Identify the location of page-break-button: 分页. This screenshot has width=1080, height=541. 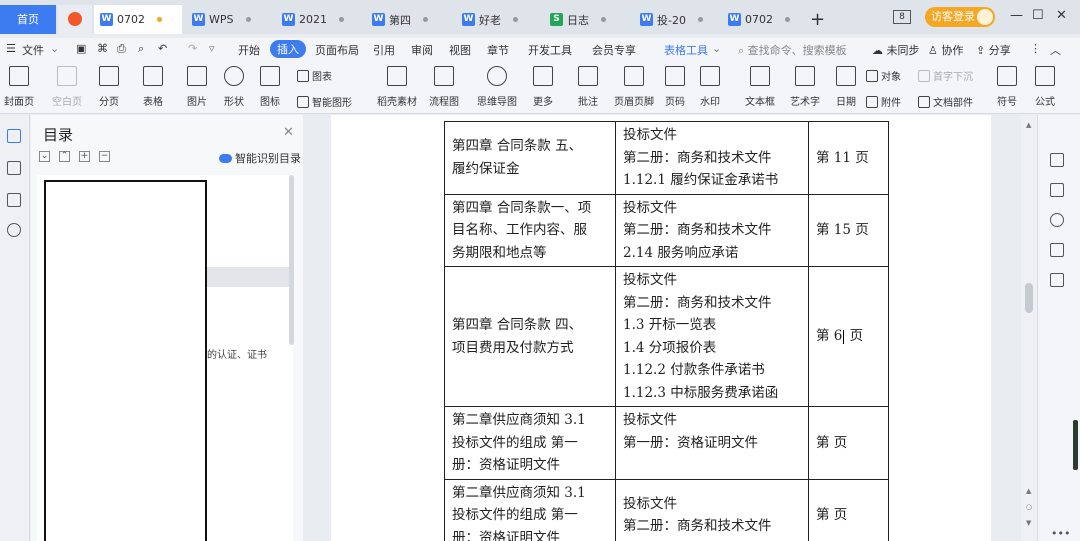
(109, 87).